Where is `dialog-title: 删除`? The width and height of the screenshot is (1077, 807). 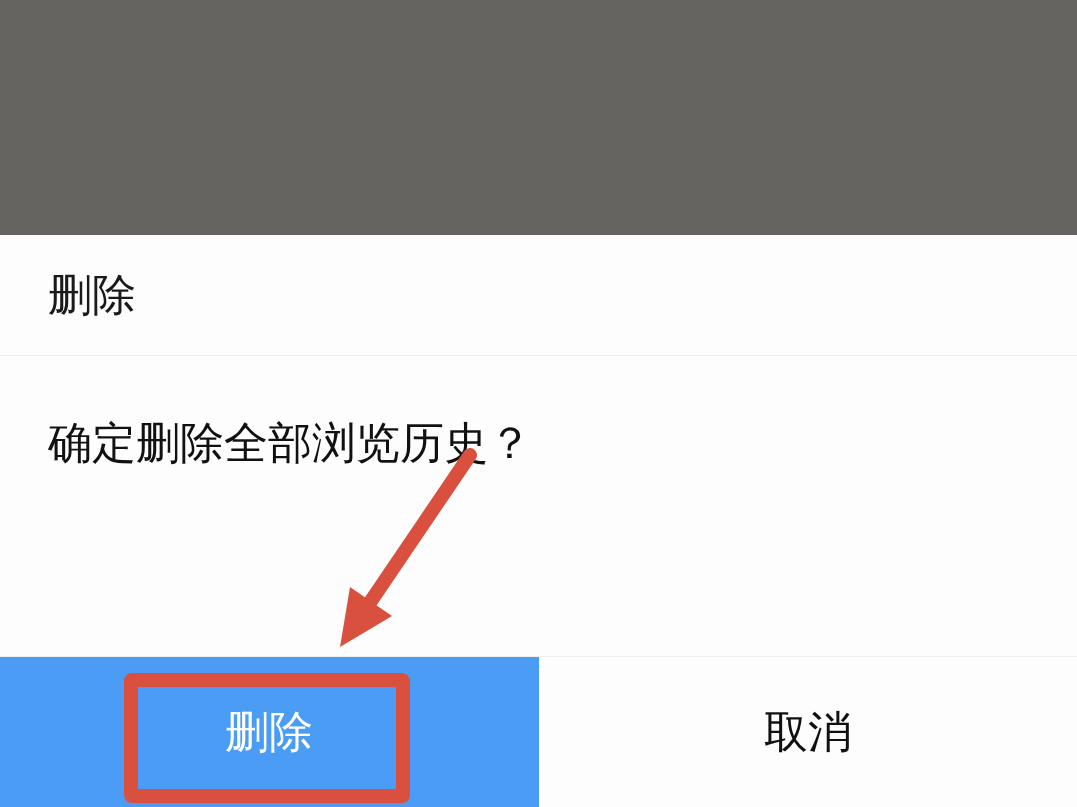
dialog-title: 删除 is located at coordinates (92, 295).